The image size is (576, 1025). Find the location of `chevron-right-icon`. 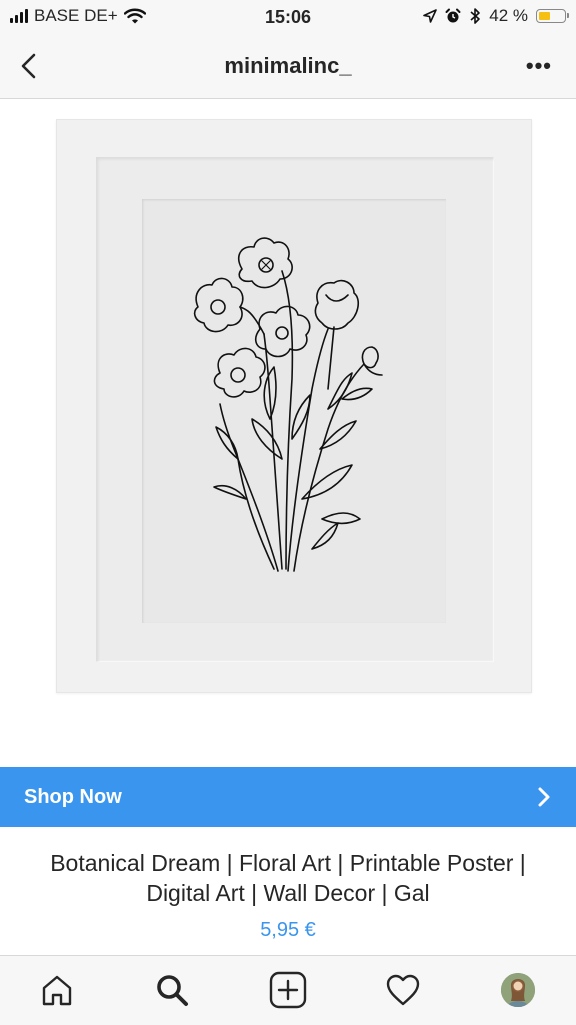

chevron-right-icon is located at coordinates (544, 797).